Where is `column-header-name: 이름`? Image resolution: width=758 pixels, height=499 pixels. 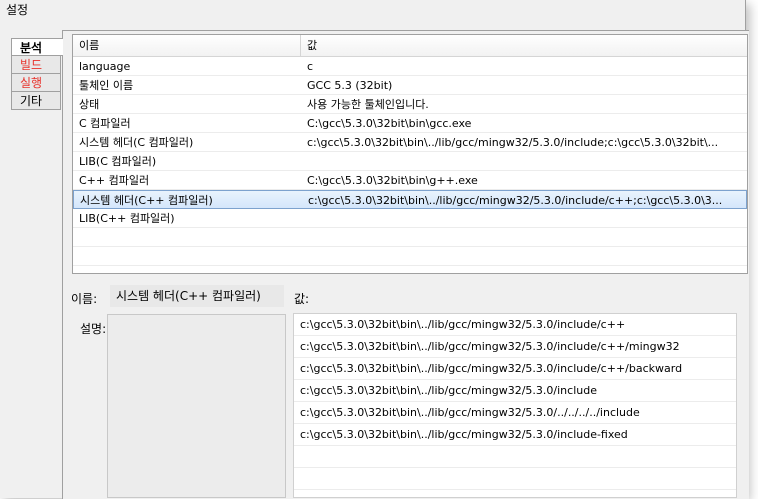
column-header-name: 이름 is located at coordinates (187, 45).